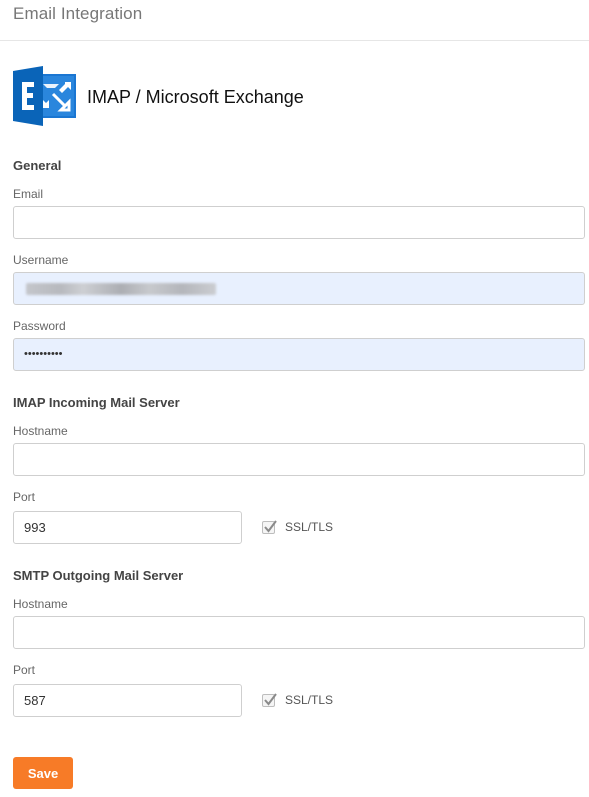 This screenshot has width=589, height=797. What do you see at coordinates (40, 604) in the screenshot?
I see `smtp-hostname-label: Hostname` at bounding box center [40, 604].